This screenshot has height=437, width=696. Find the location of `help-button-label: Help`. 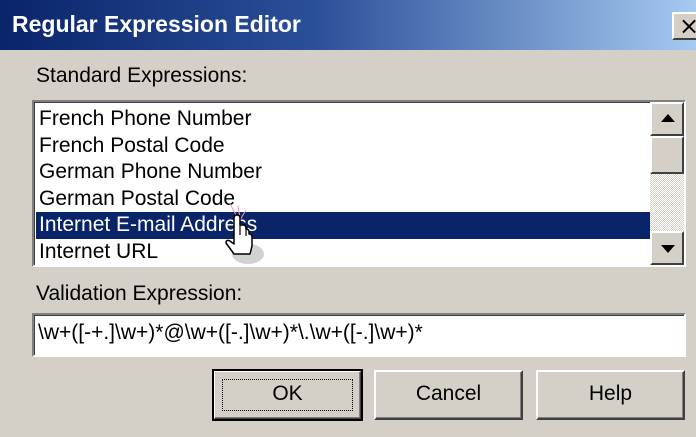

help-button-label: Help is located at coordinates (610, 393).